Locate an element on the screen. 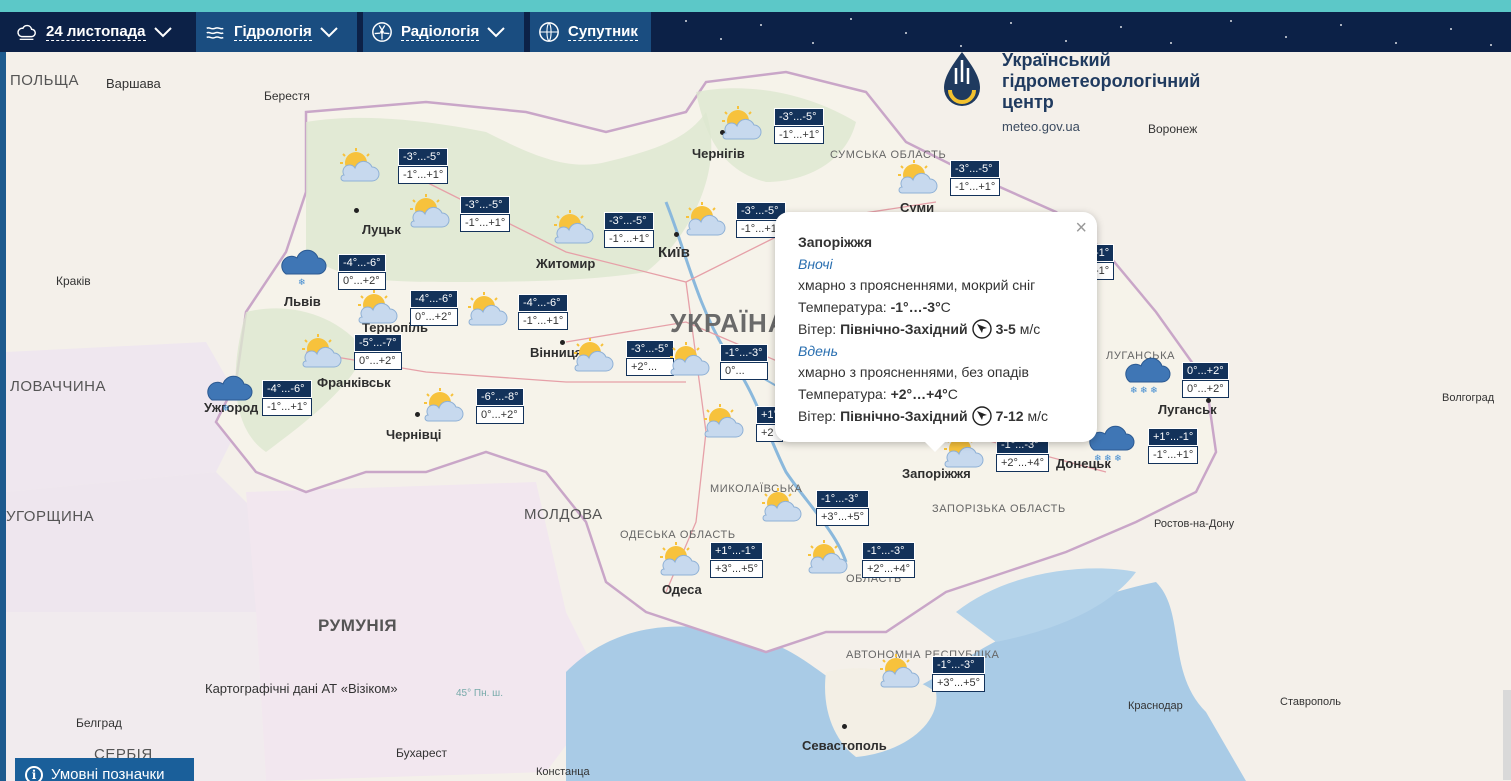 This screenshot has width=1511, height=781. city-label: Львів is located at coordinates (302, 301).